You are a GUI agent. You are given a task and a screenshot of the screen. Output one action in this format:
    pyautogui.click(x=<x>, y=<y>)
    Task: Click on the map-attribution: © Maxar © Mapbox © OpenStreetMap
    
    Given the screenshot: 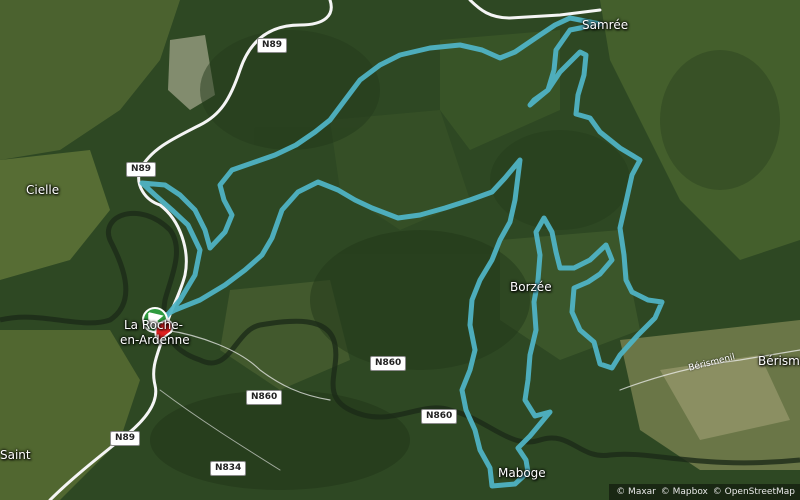 What is the action you would take?
    pyautogui.click(x=704, y=492)
    